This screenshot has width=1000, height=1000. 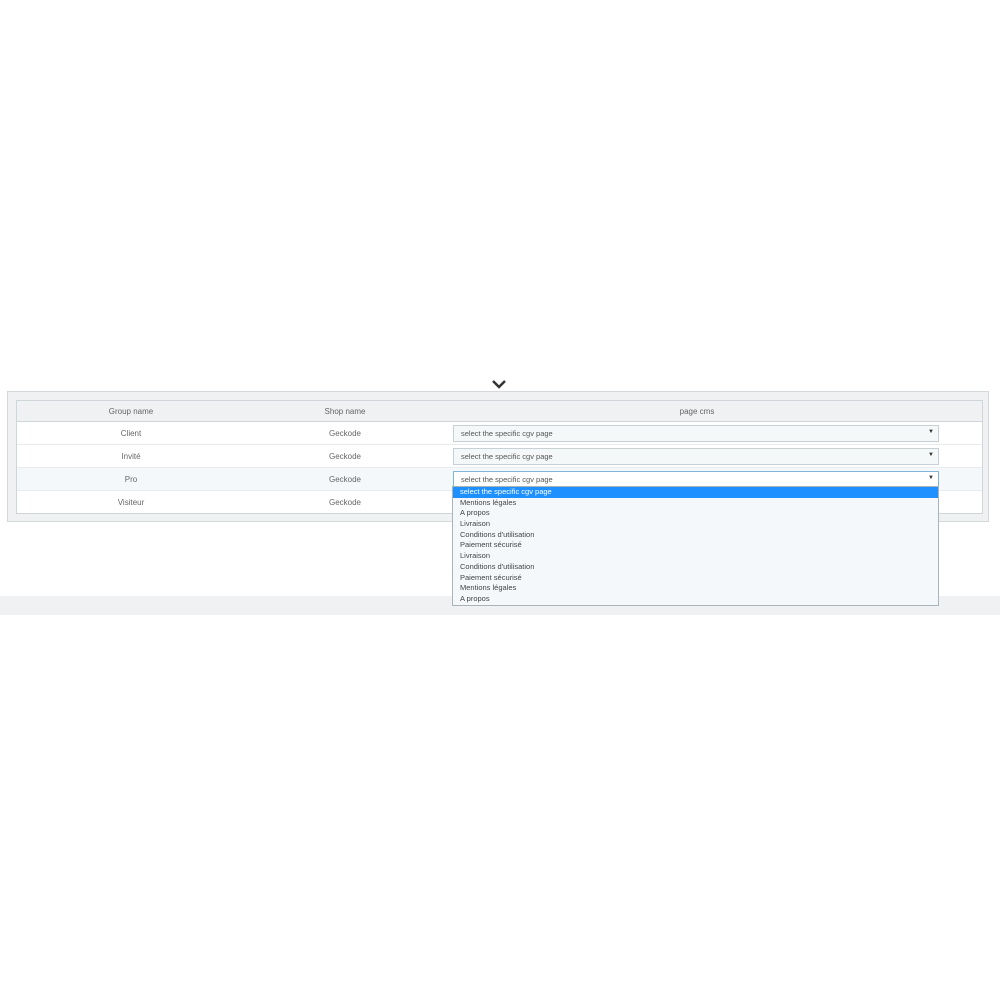 What do you see at coordinates (499, 411) in the screenshot?
I see `table-header: Group name Shop name page cms` at bounding box center [499, 411].